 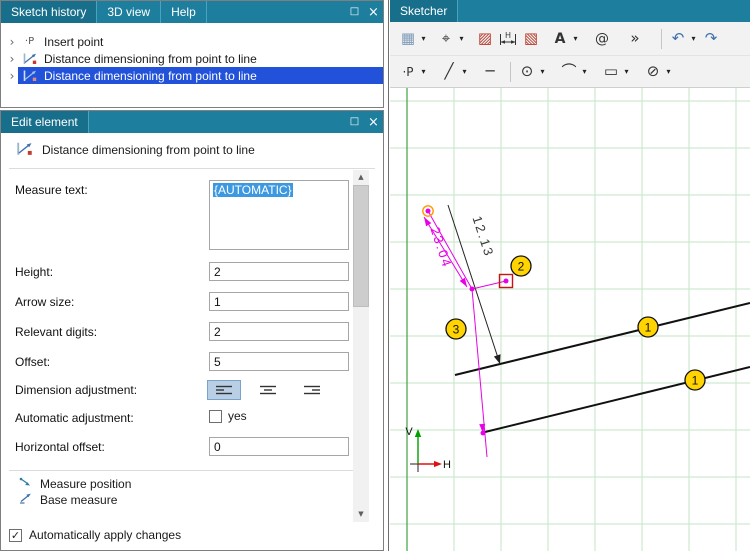 What do you see at coordinates (129, 12) in the screenshot?
I see `tab-3d-view: 3D view` at bounding box center [129, 12].